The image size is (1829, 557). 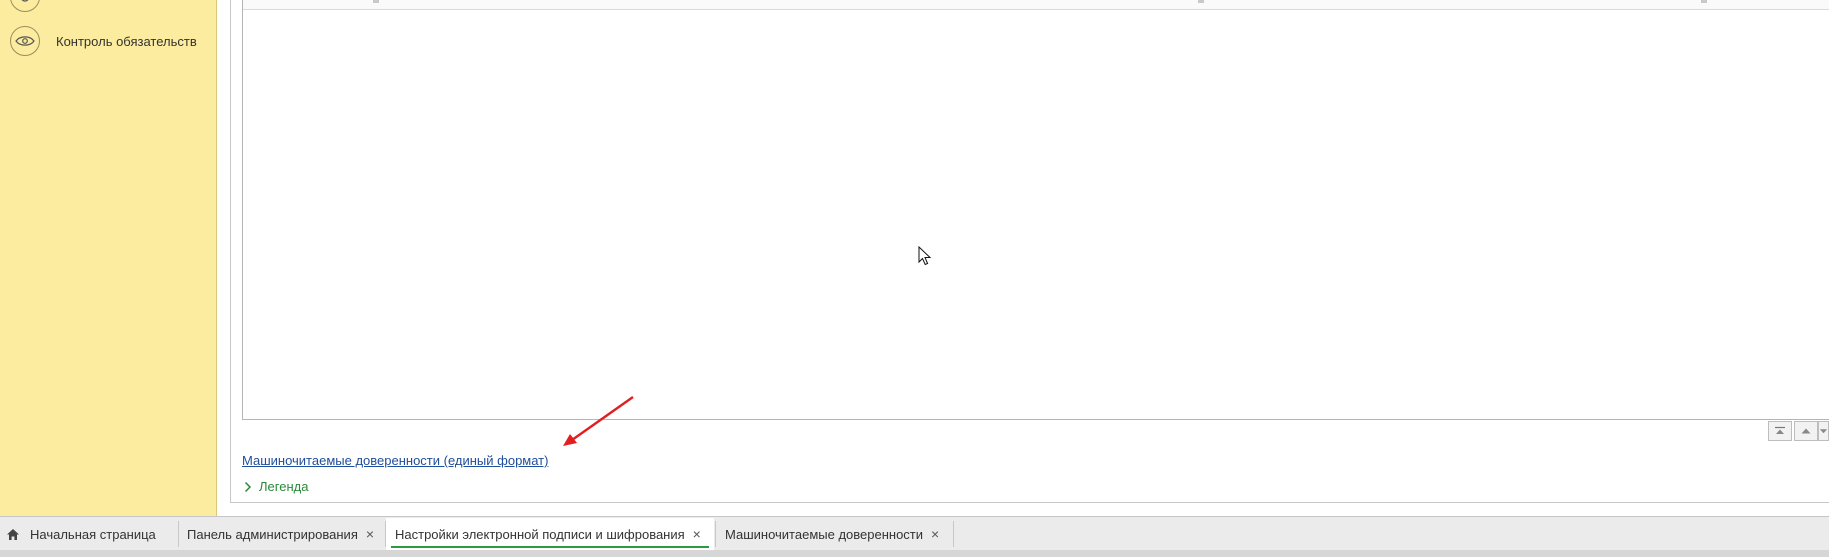 What do you see at coordinates (914, 553) in the screenshot?
I see `bottom-strip` at bounding box center [914, 553].